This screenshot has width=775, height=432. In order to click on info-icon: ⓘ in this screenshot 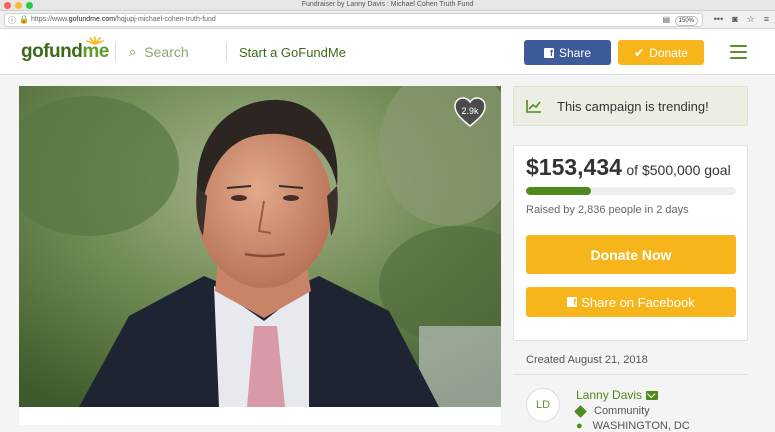, I will do `click(12, 20)`.